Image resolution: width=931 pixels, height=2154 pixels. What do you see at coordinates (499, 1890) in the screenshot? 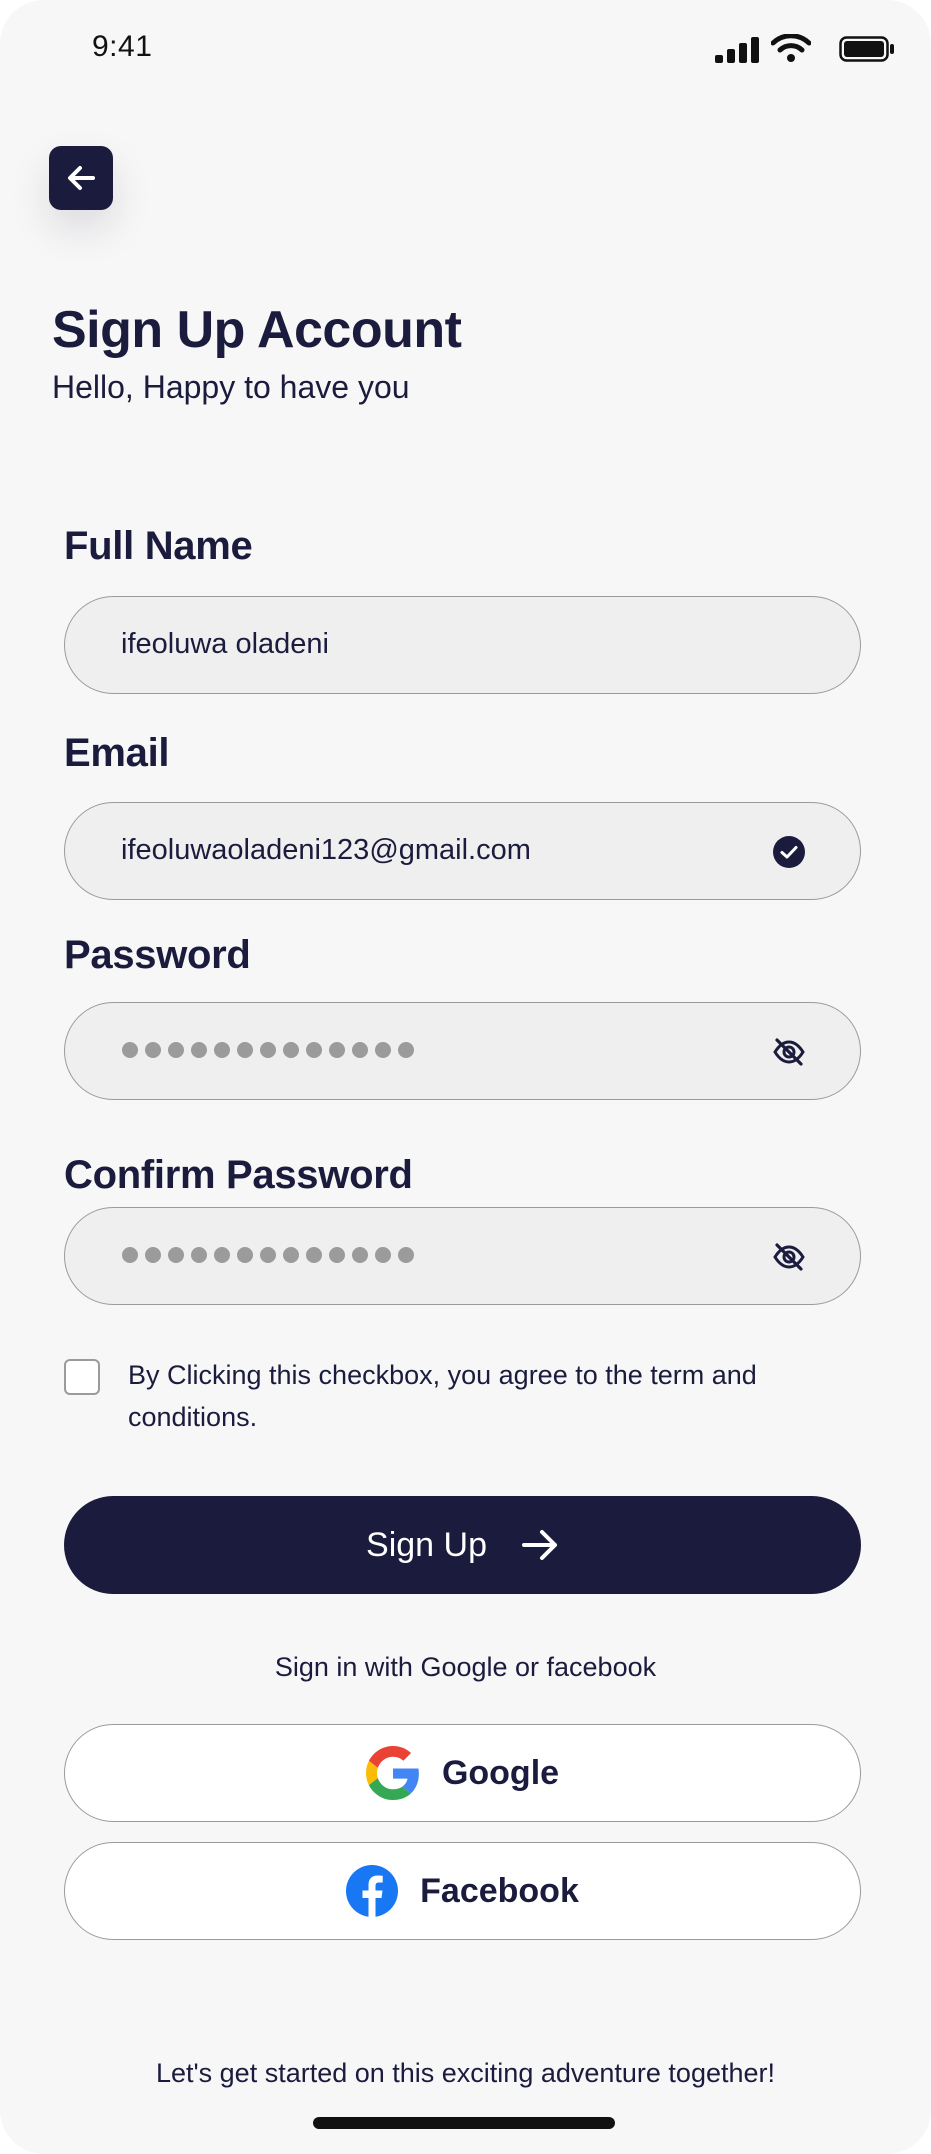
I see `facebook-label: Facebook` at bounding box center [499, 1890].